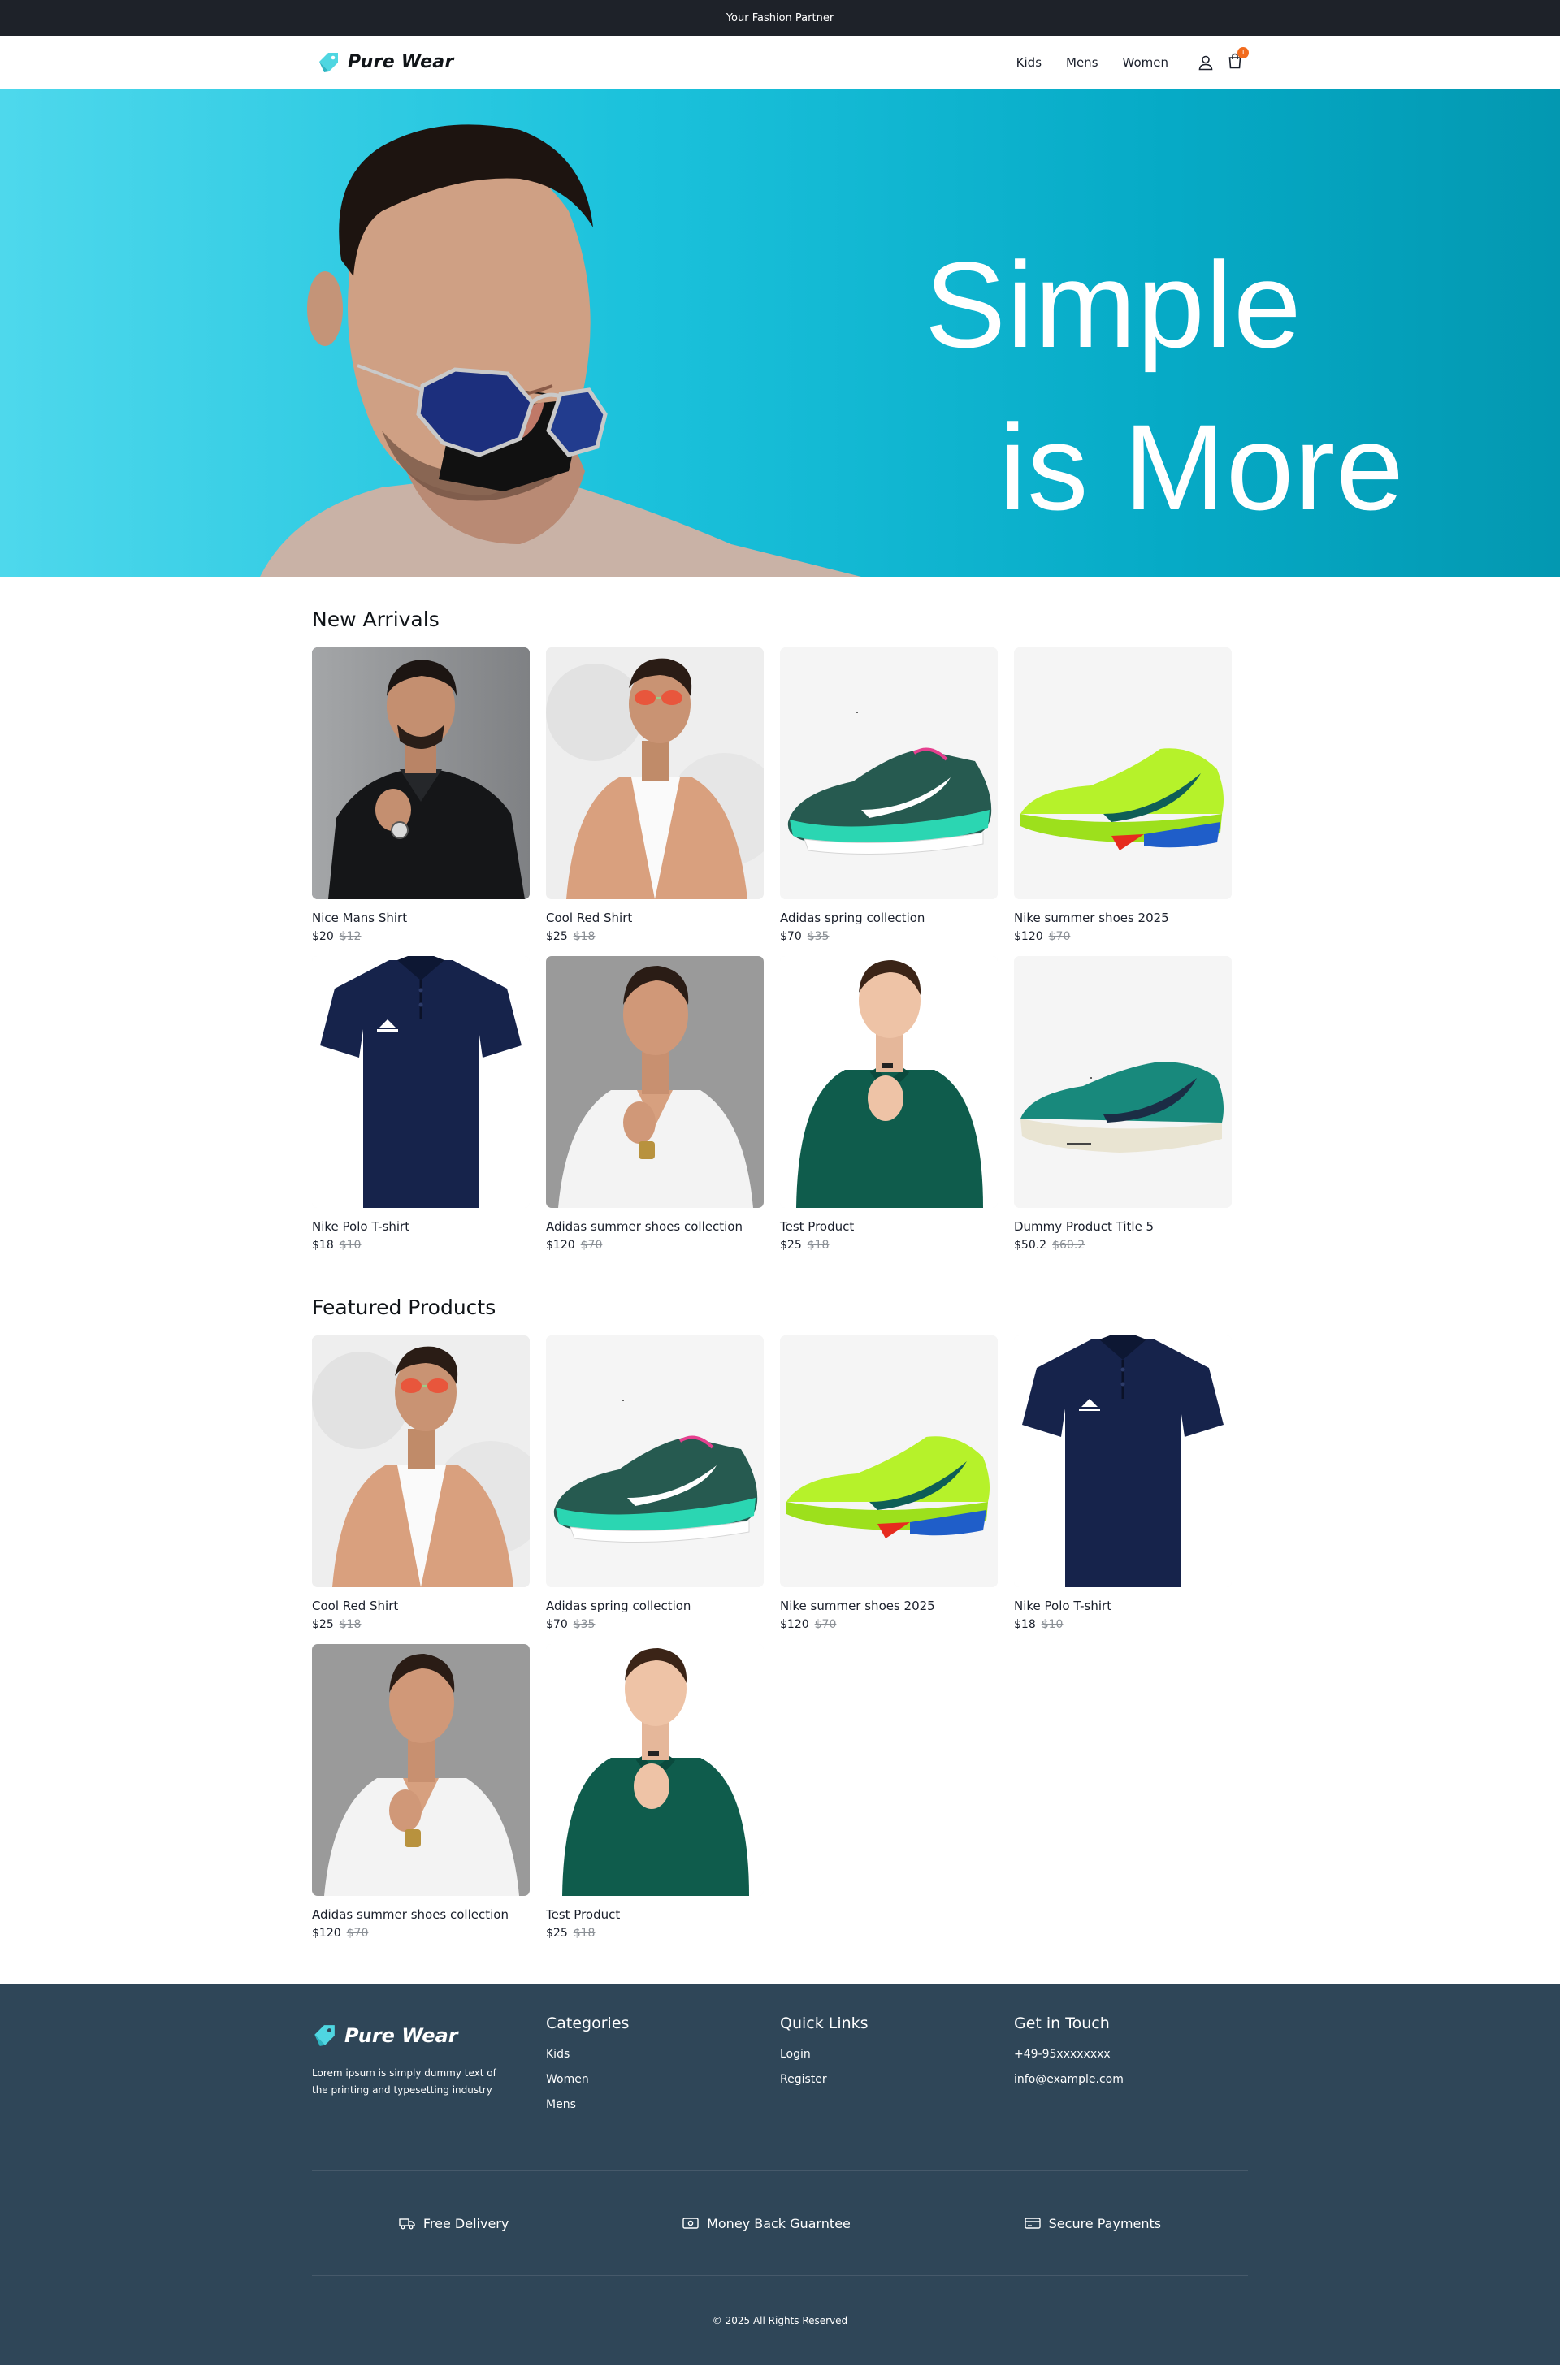  Describe the element at coordinates (663, 2079) in the screenshot. I see `footer-link-women: Women` at that location.